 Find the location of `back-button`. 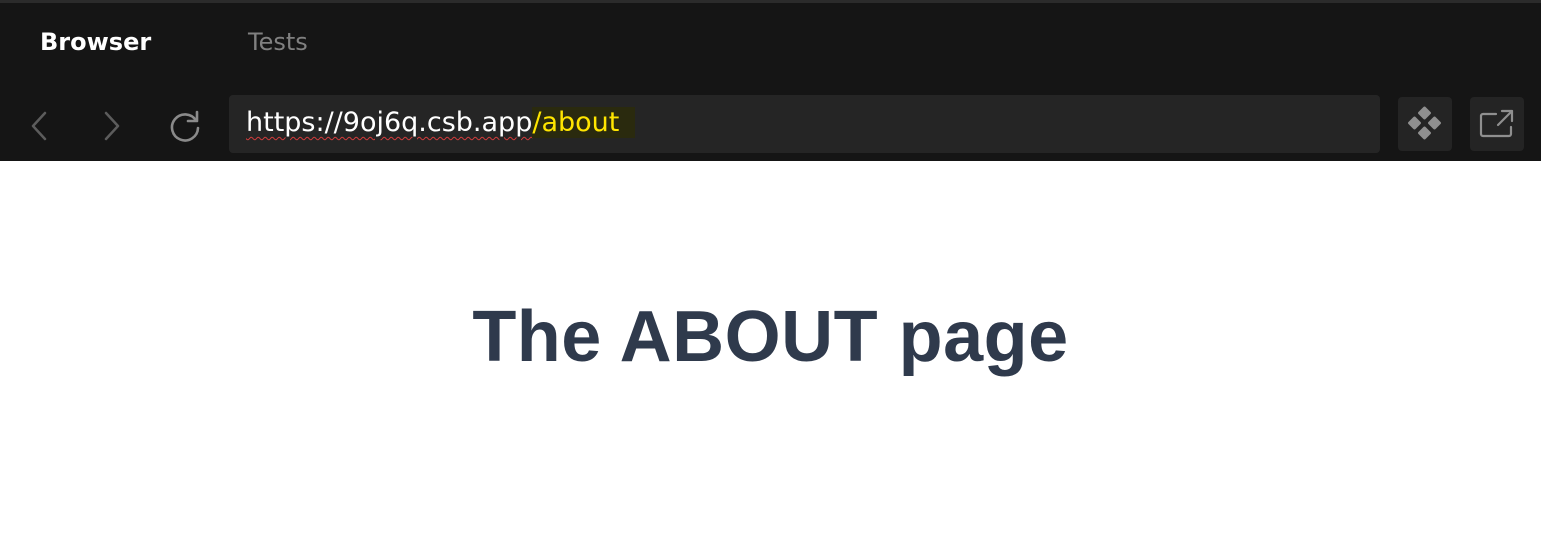

back-button is located at coordinates (40, 126).